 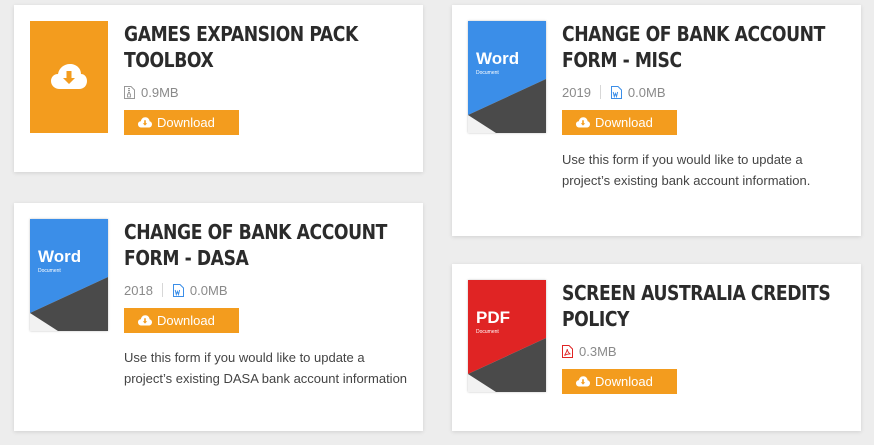 I want to click on file-year: 2018, so click(x=138, y=290).